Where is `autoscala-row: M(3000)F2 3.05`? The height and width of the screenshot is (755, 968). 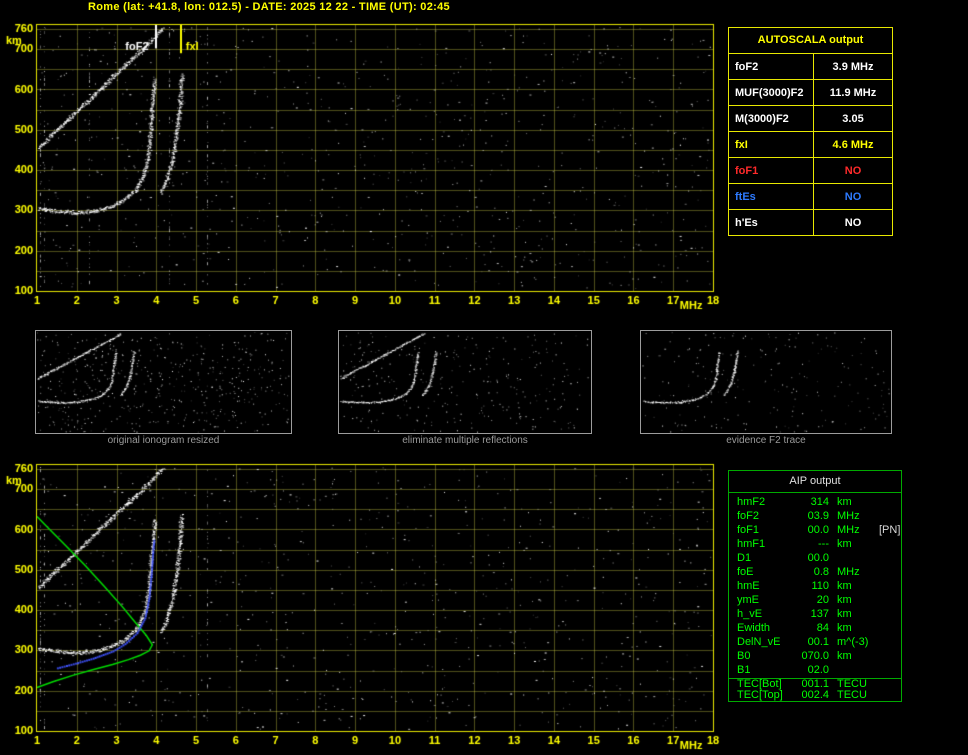
autoscala-row: M(3000)F2 3.05 is located at coordinates (810, 119).